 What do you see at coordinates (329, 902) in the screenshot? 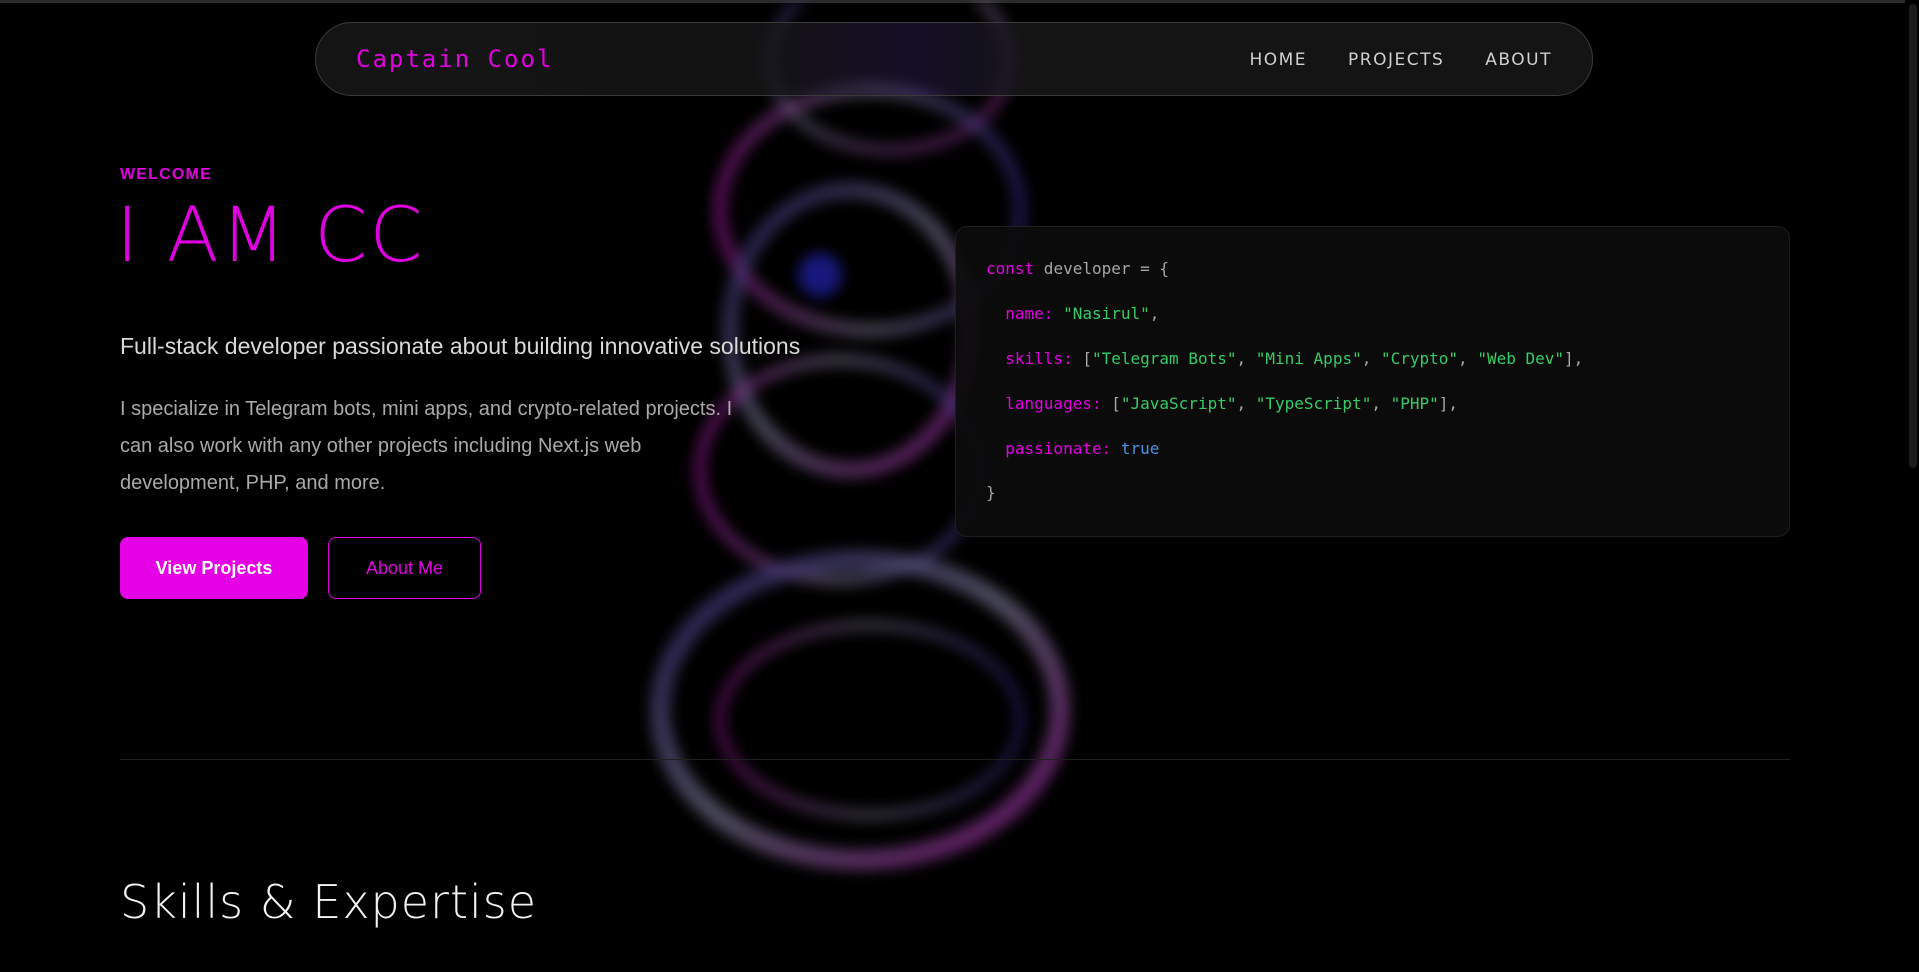
I see `skills-section-title: Skills & Expertise` at bounding box center [329, 902].